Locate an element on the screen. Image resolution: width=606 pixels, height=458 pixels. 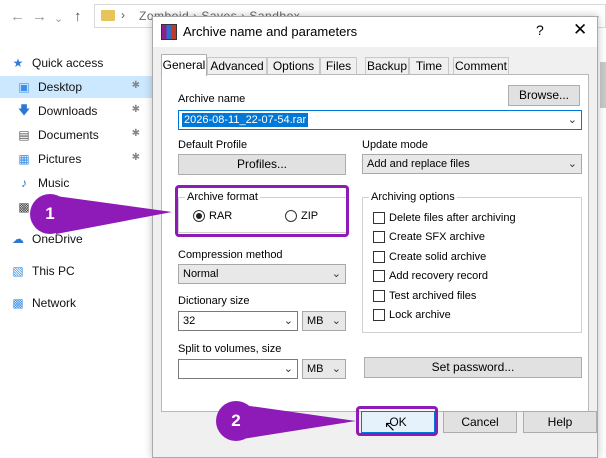
step2-callout: 2 is located at coordinates (236, 421).